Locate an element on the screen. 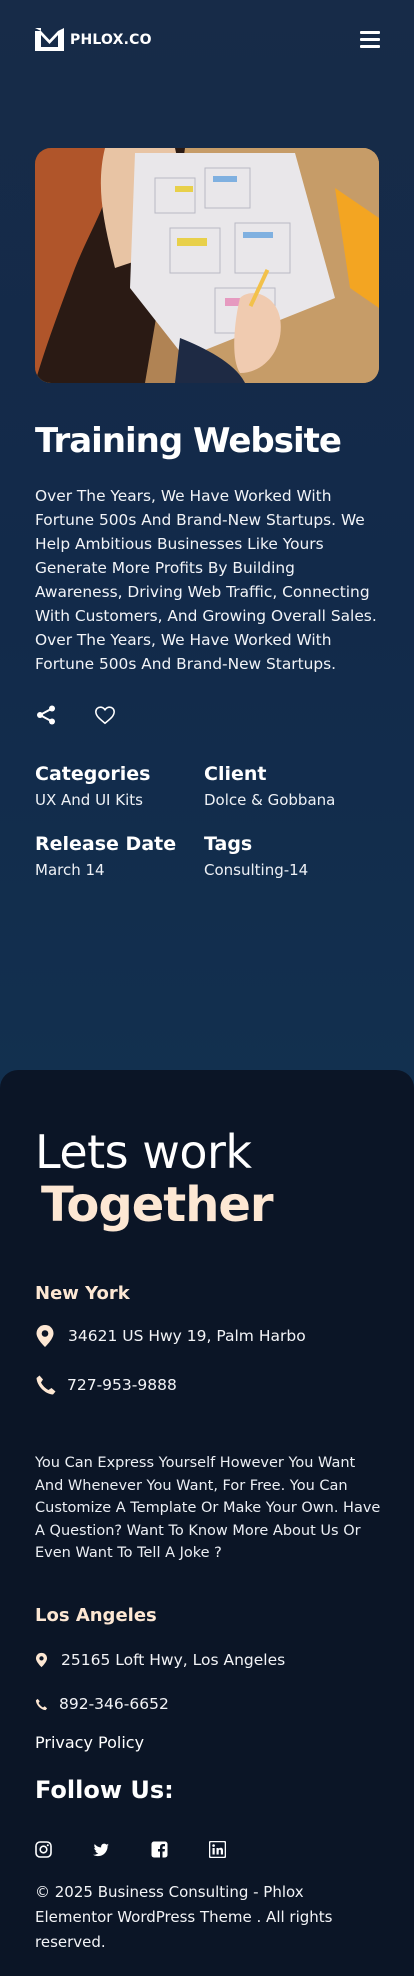  share-icon is located at coordinates (46, 715).